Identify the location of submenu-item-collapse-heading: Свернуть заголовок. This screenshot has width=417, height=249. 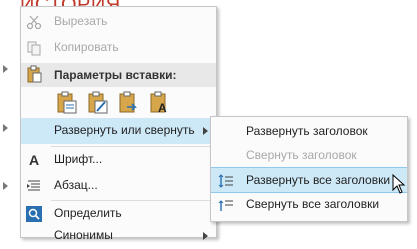
(309, 156).